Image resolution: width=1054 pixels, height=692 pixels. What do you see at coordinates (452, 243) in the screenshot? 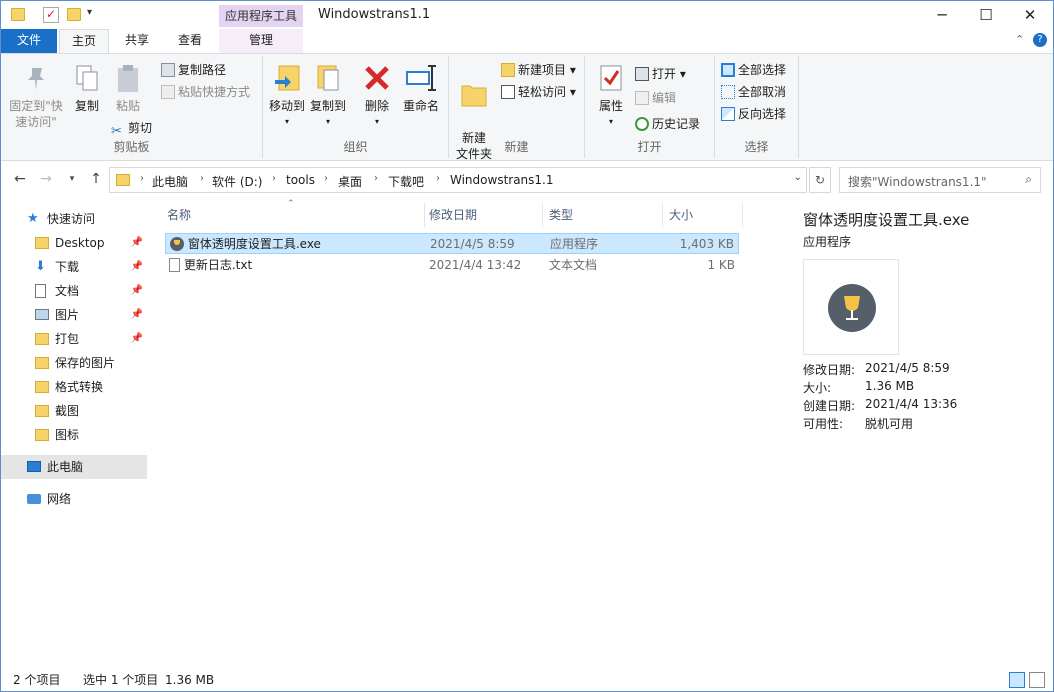
I see `file-row: 窗体透明度设置工具.exe 2021/4/5 8:59 应用程序 1,403 KB` at bounding box center [452, 243].